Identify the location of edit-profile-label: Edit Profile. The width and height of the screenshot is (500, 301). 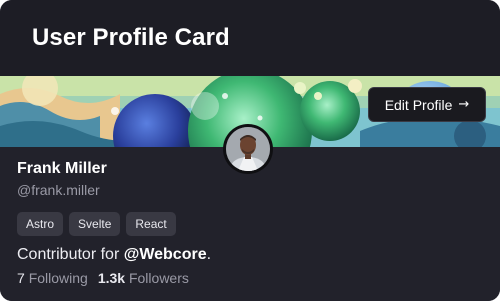
(418, 104).